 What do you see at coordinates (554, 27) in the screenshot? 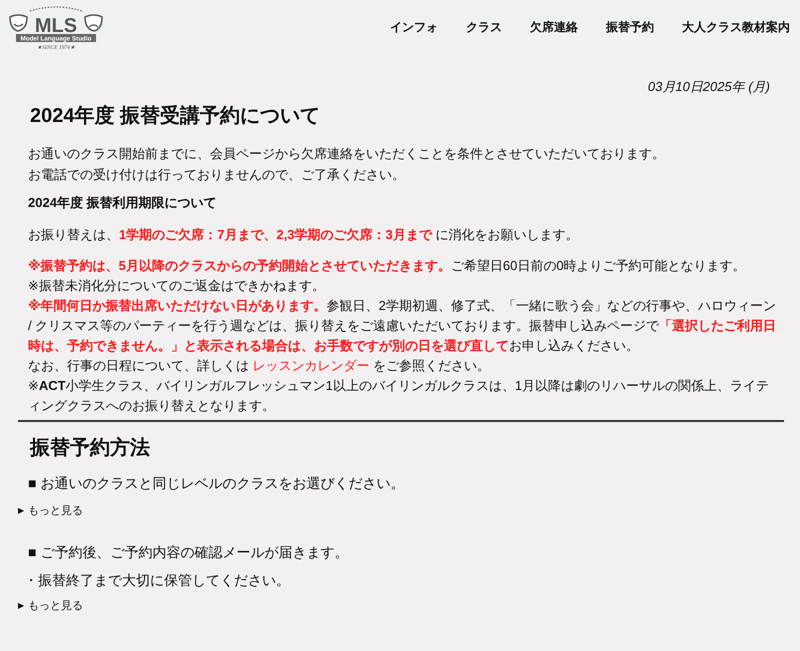
I see `nav-link: 欠席連絡` at bounding box center [554, 27].